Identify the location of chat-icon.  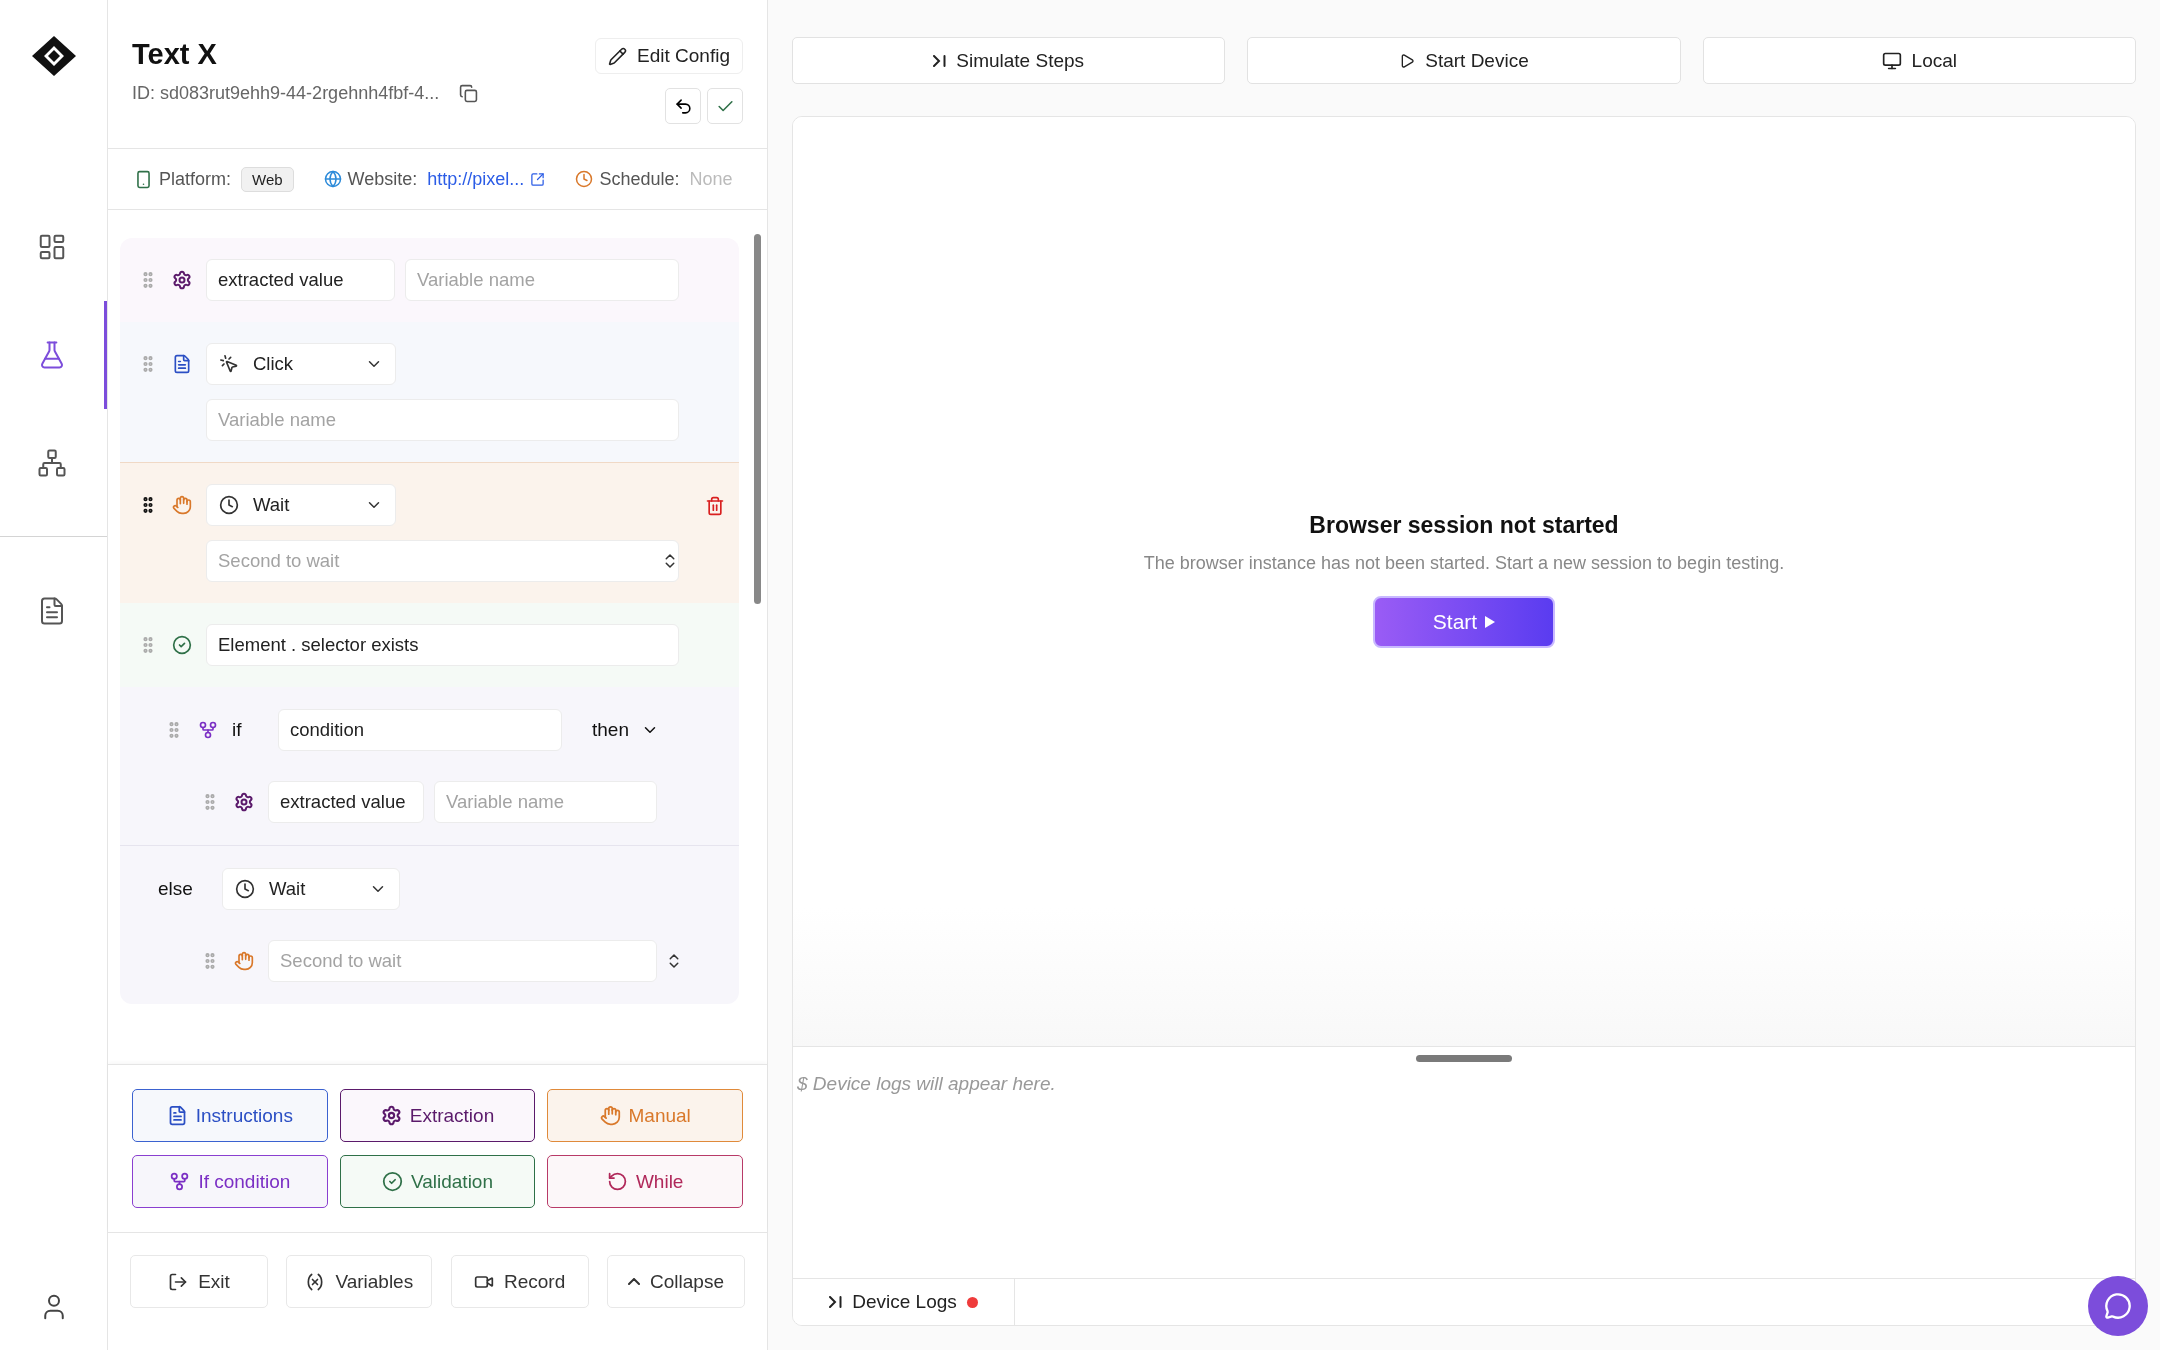
(2118, 1306).